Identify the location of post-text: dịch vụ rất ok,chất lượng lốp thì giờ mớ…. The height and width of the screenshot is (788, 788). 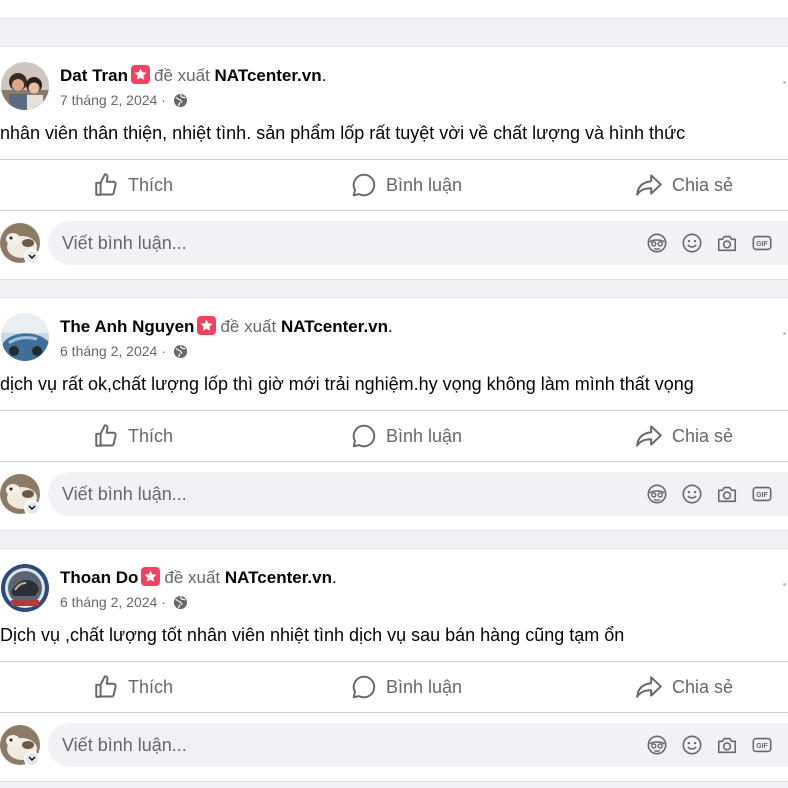
(347, 384).